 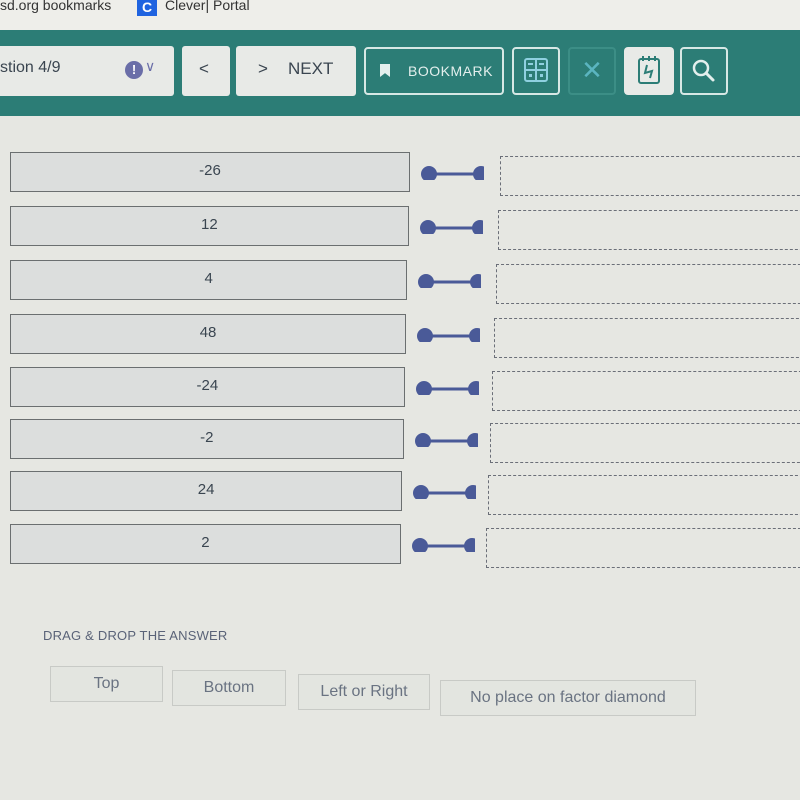 What do you see at coordinates (150, 66) in the screenshot?
I see `chevron-down-icon: ∨` at bounding box center [150, 66].